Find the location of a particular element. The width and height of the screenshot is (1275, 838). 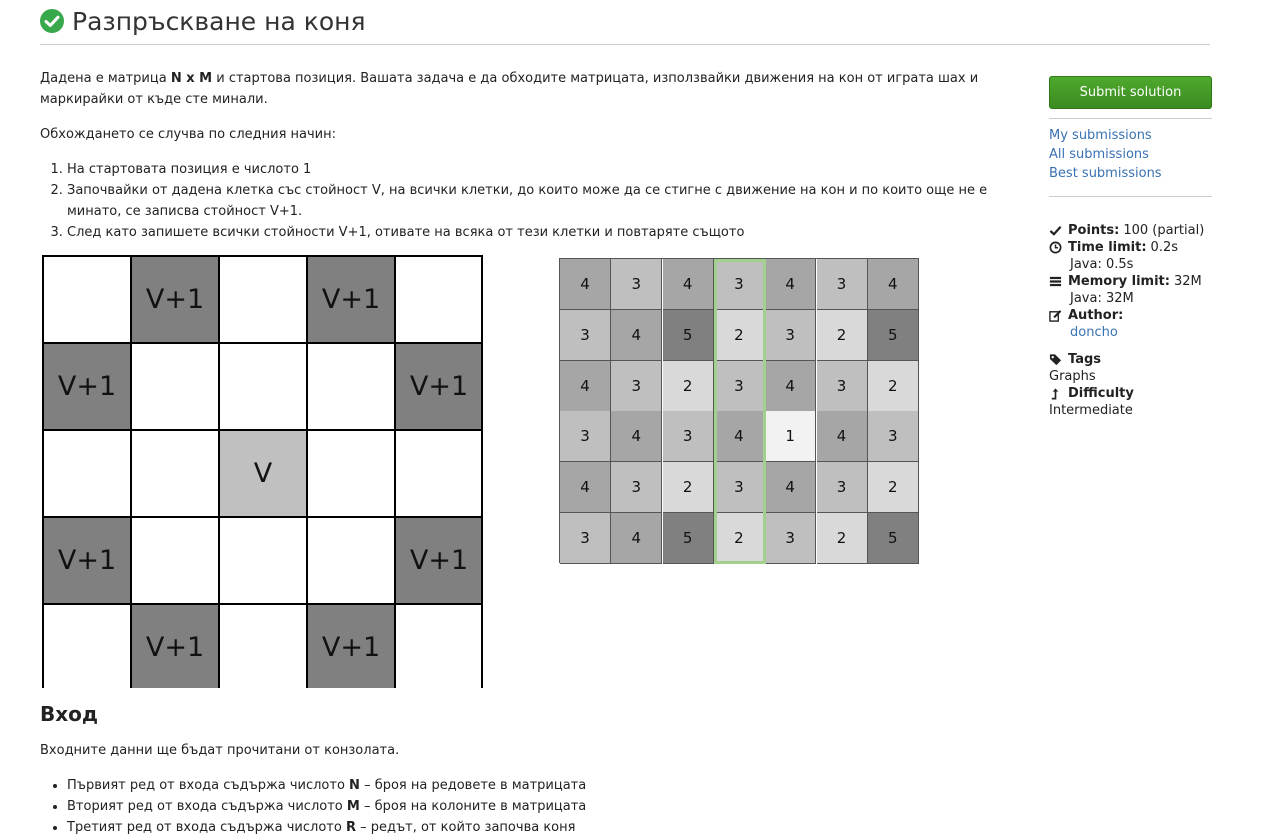

memory-limit-value: 32M is located at coordinates (1187, 281).